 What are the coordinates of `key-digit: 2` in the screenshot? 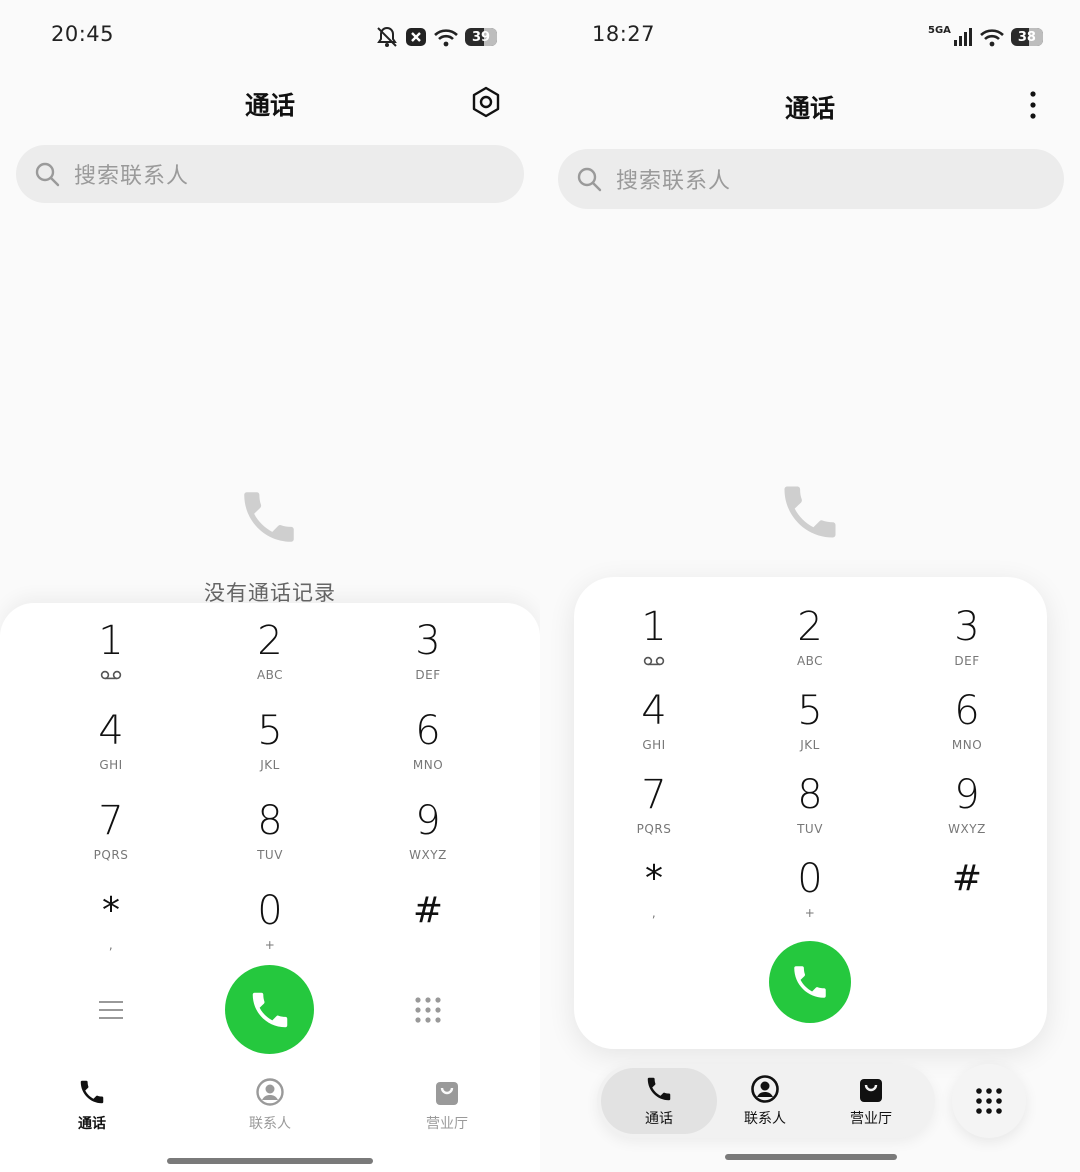 It's located at (270, 641).